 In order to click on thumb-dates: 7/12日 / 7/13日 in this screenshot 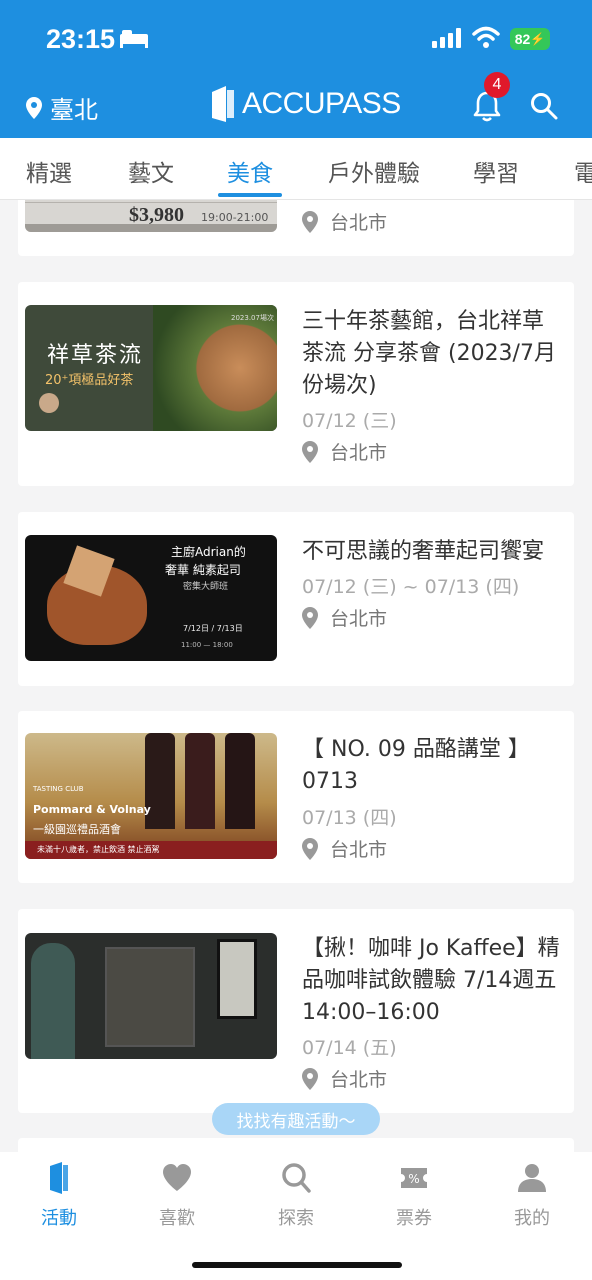, I will do `click(213, 628)`.